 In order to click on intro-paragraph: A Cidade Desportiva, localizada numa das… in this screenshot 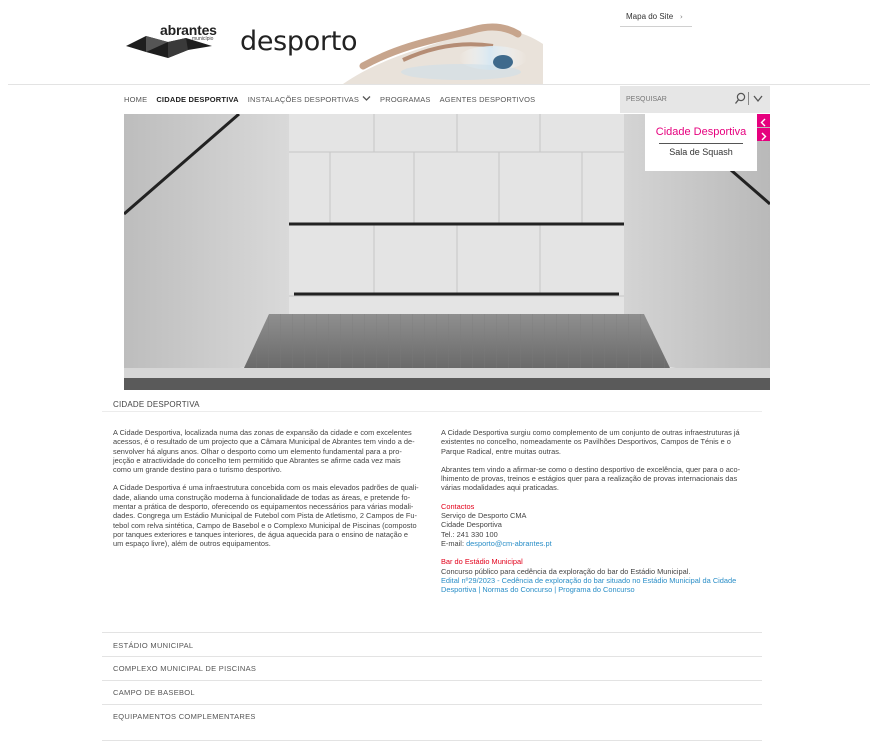, I will do `click(269, 451)`.